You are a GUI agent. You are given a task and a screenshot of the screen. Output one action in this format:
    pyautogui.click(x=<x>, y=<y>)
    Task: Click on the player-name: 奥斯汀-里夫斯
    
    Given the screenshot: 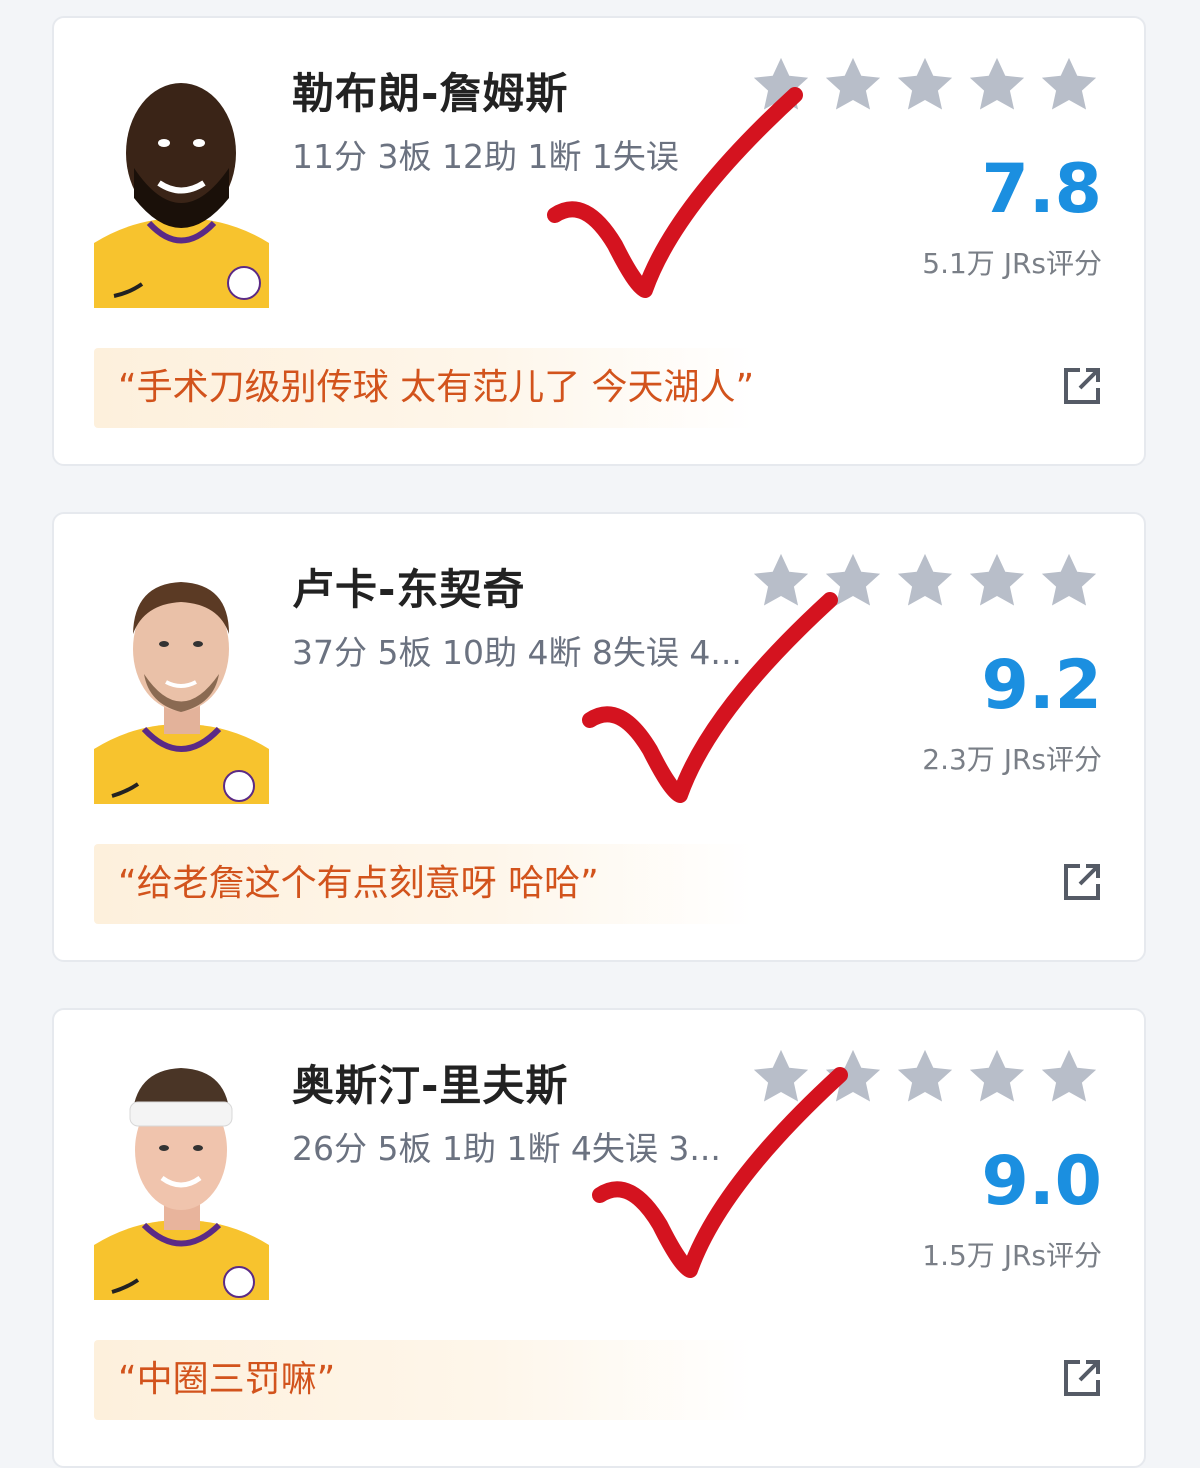 What is the action you would take?
    pyautogui.click(x=430, y=1085)
    